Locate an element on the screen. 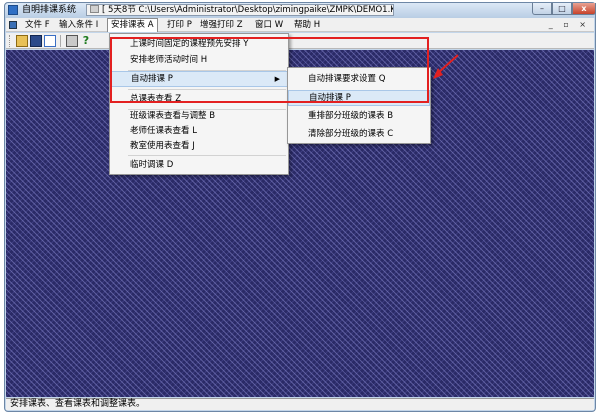 The width and height of the screenshot is (600, 416). menu-print: 打印 P is located at coordinates (179, 25).